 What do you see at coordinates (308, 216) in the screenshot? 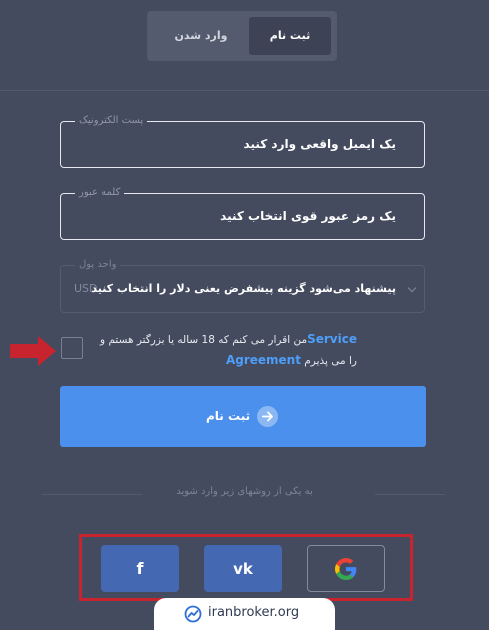
I see `password-input: یک رمز عبور قوی انتخاب کنید` at bounding box center [308, 216].